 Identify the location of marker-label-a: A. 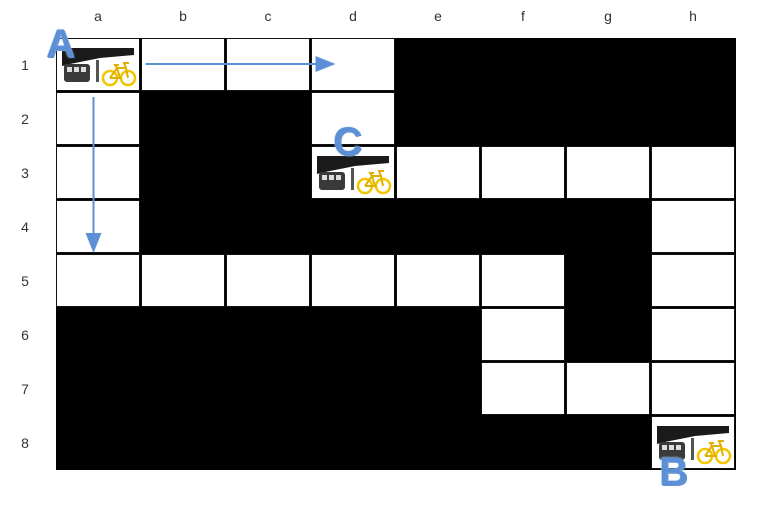
(60, 44).